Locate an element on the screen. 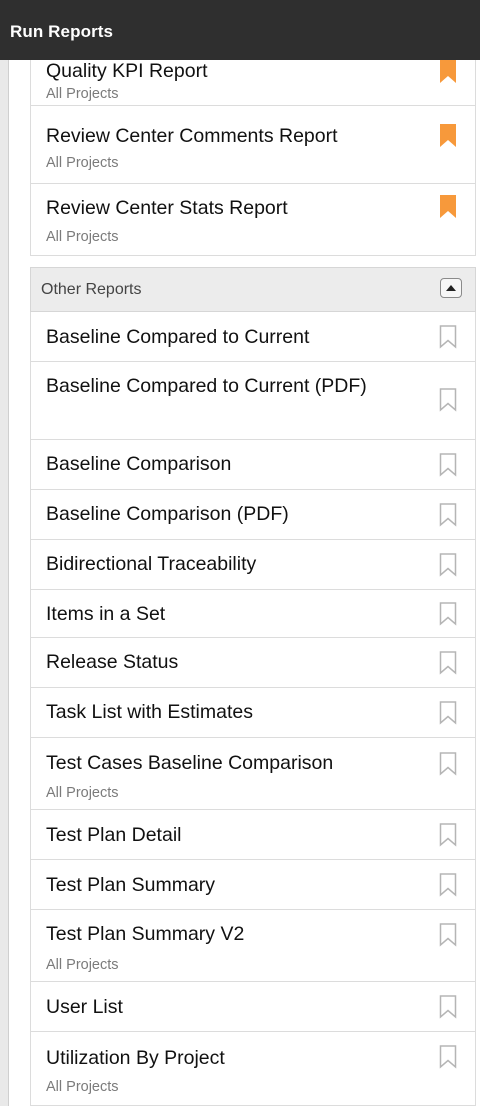  left-gutter is located at coordinates (4, 583).